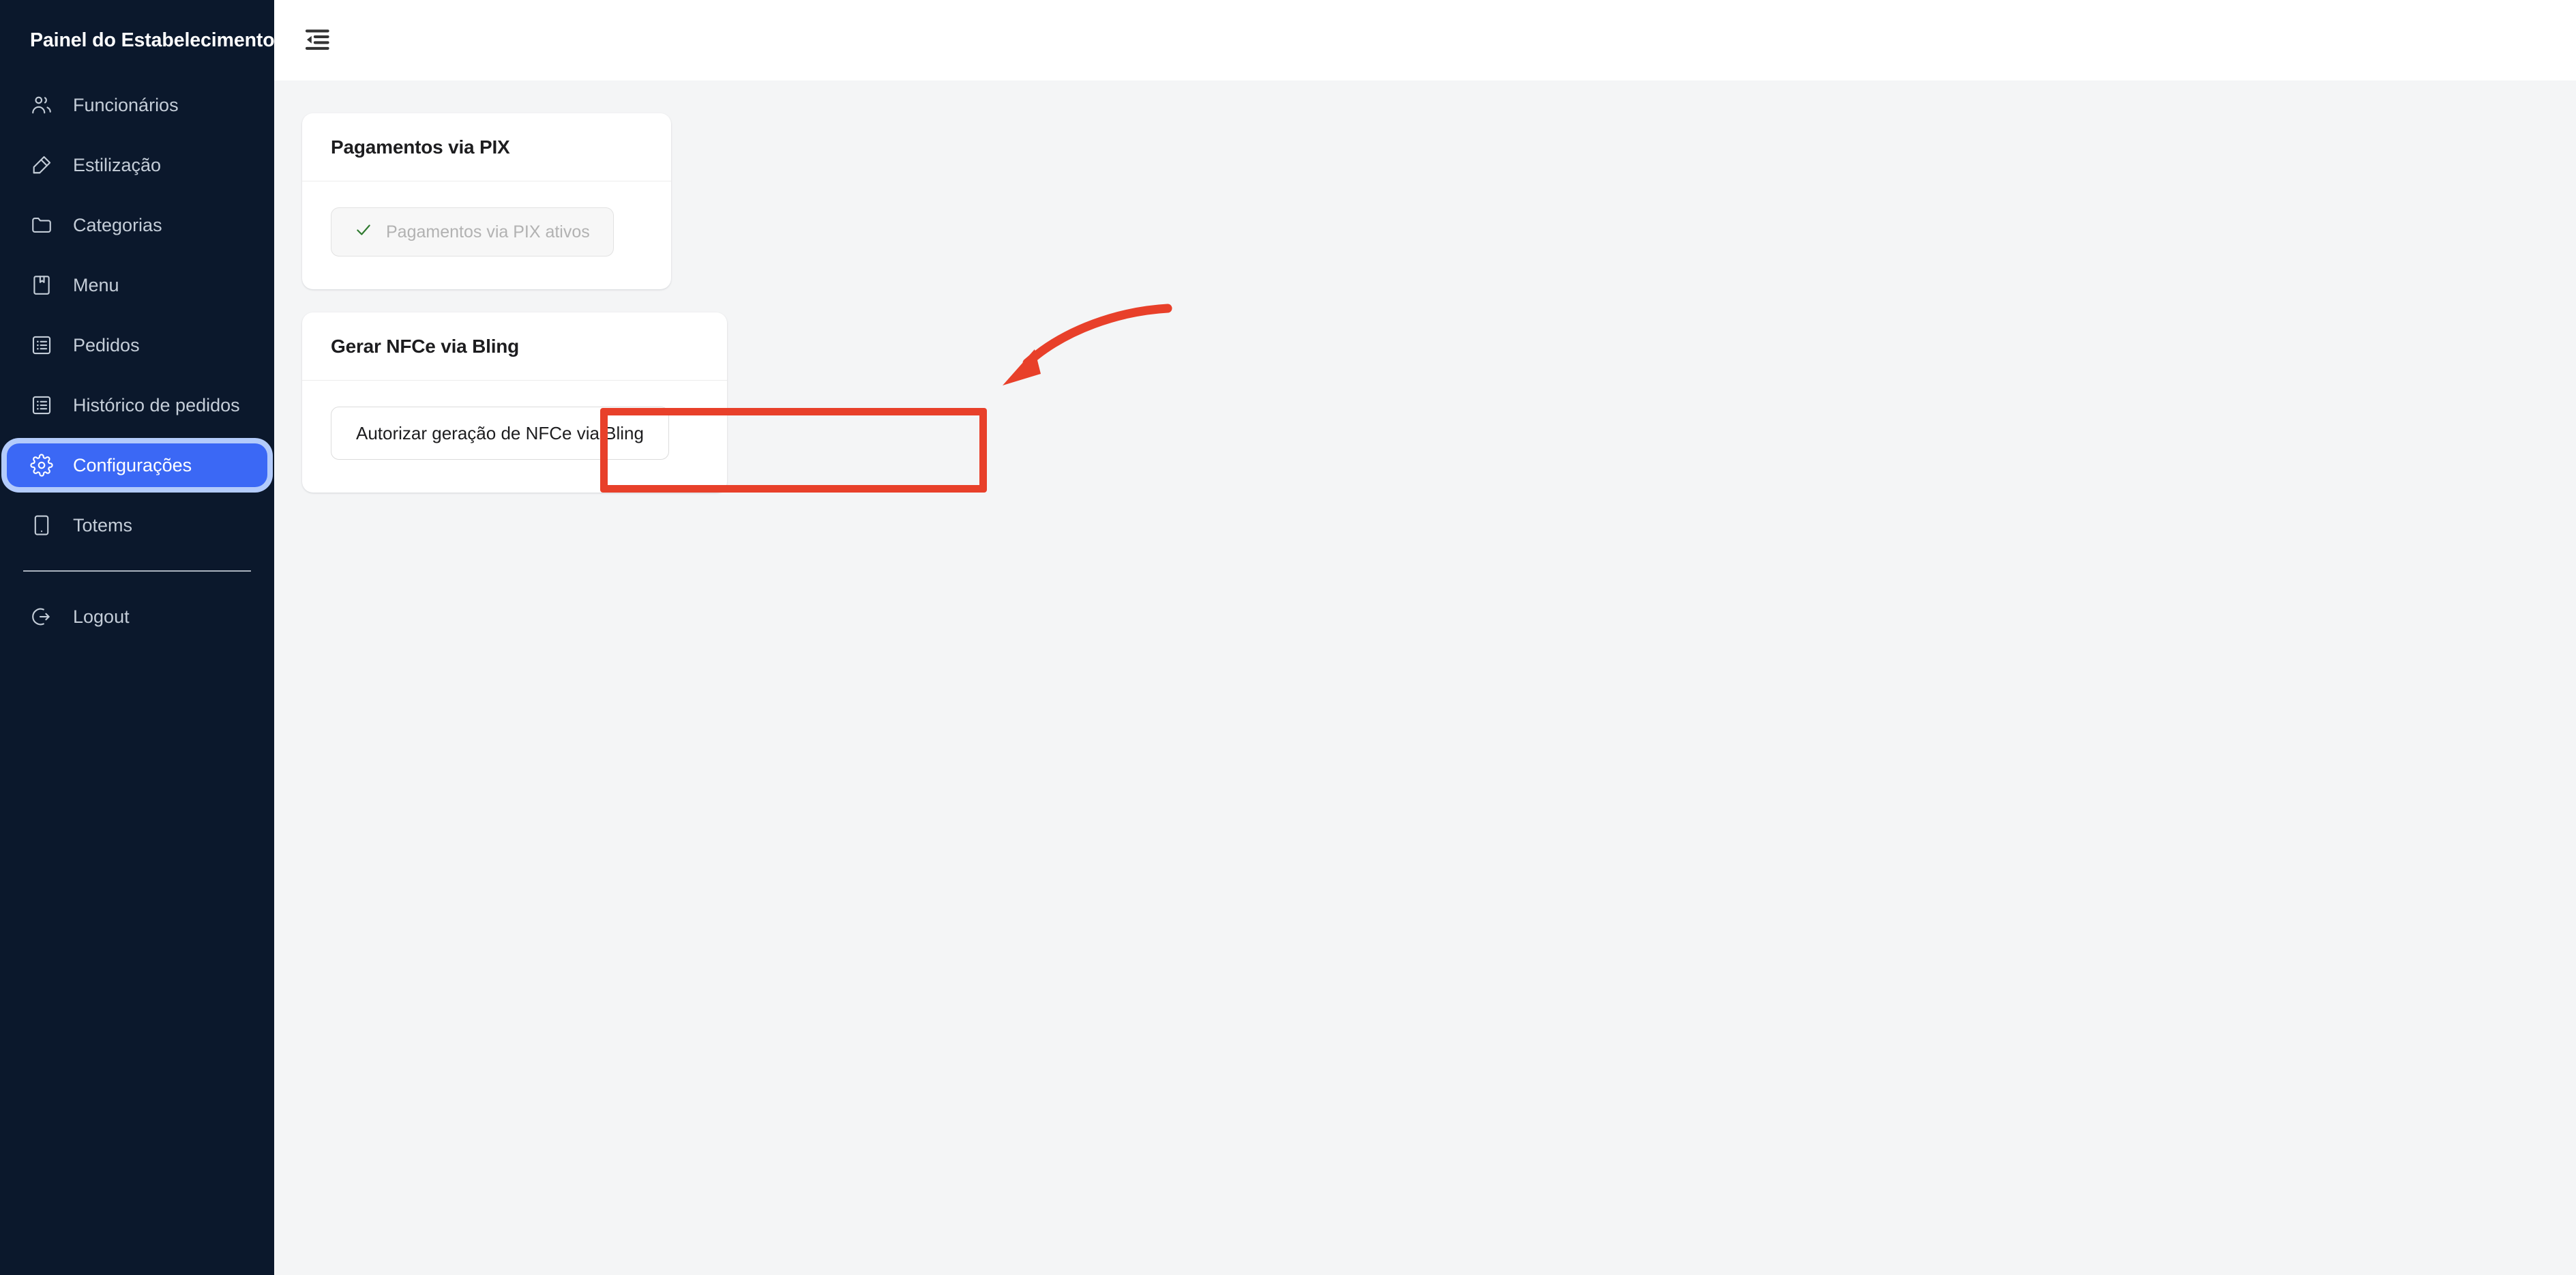 This screenshot has width=2576, height=1275. I want to click on sidebar-footer: Logout, so click(137, 617).